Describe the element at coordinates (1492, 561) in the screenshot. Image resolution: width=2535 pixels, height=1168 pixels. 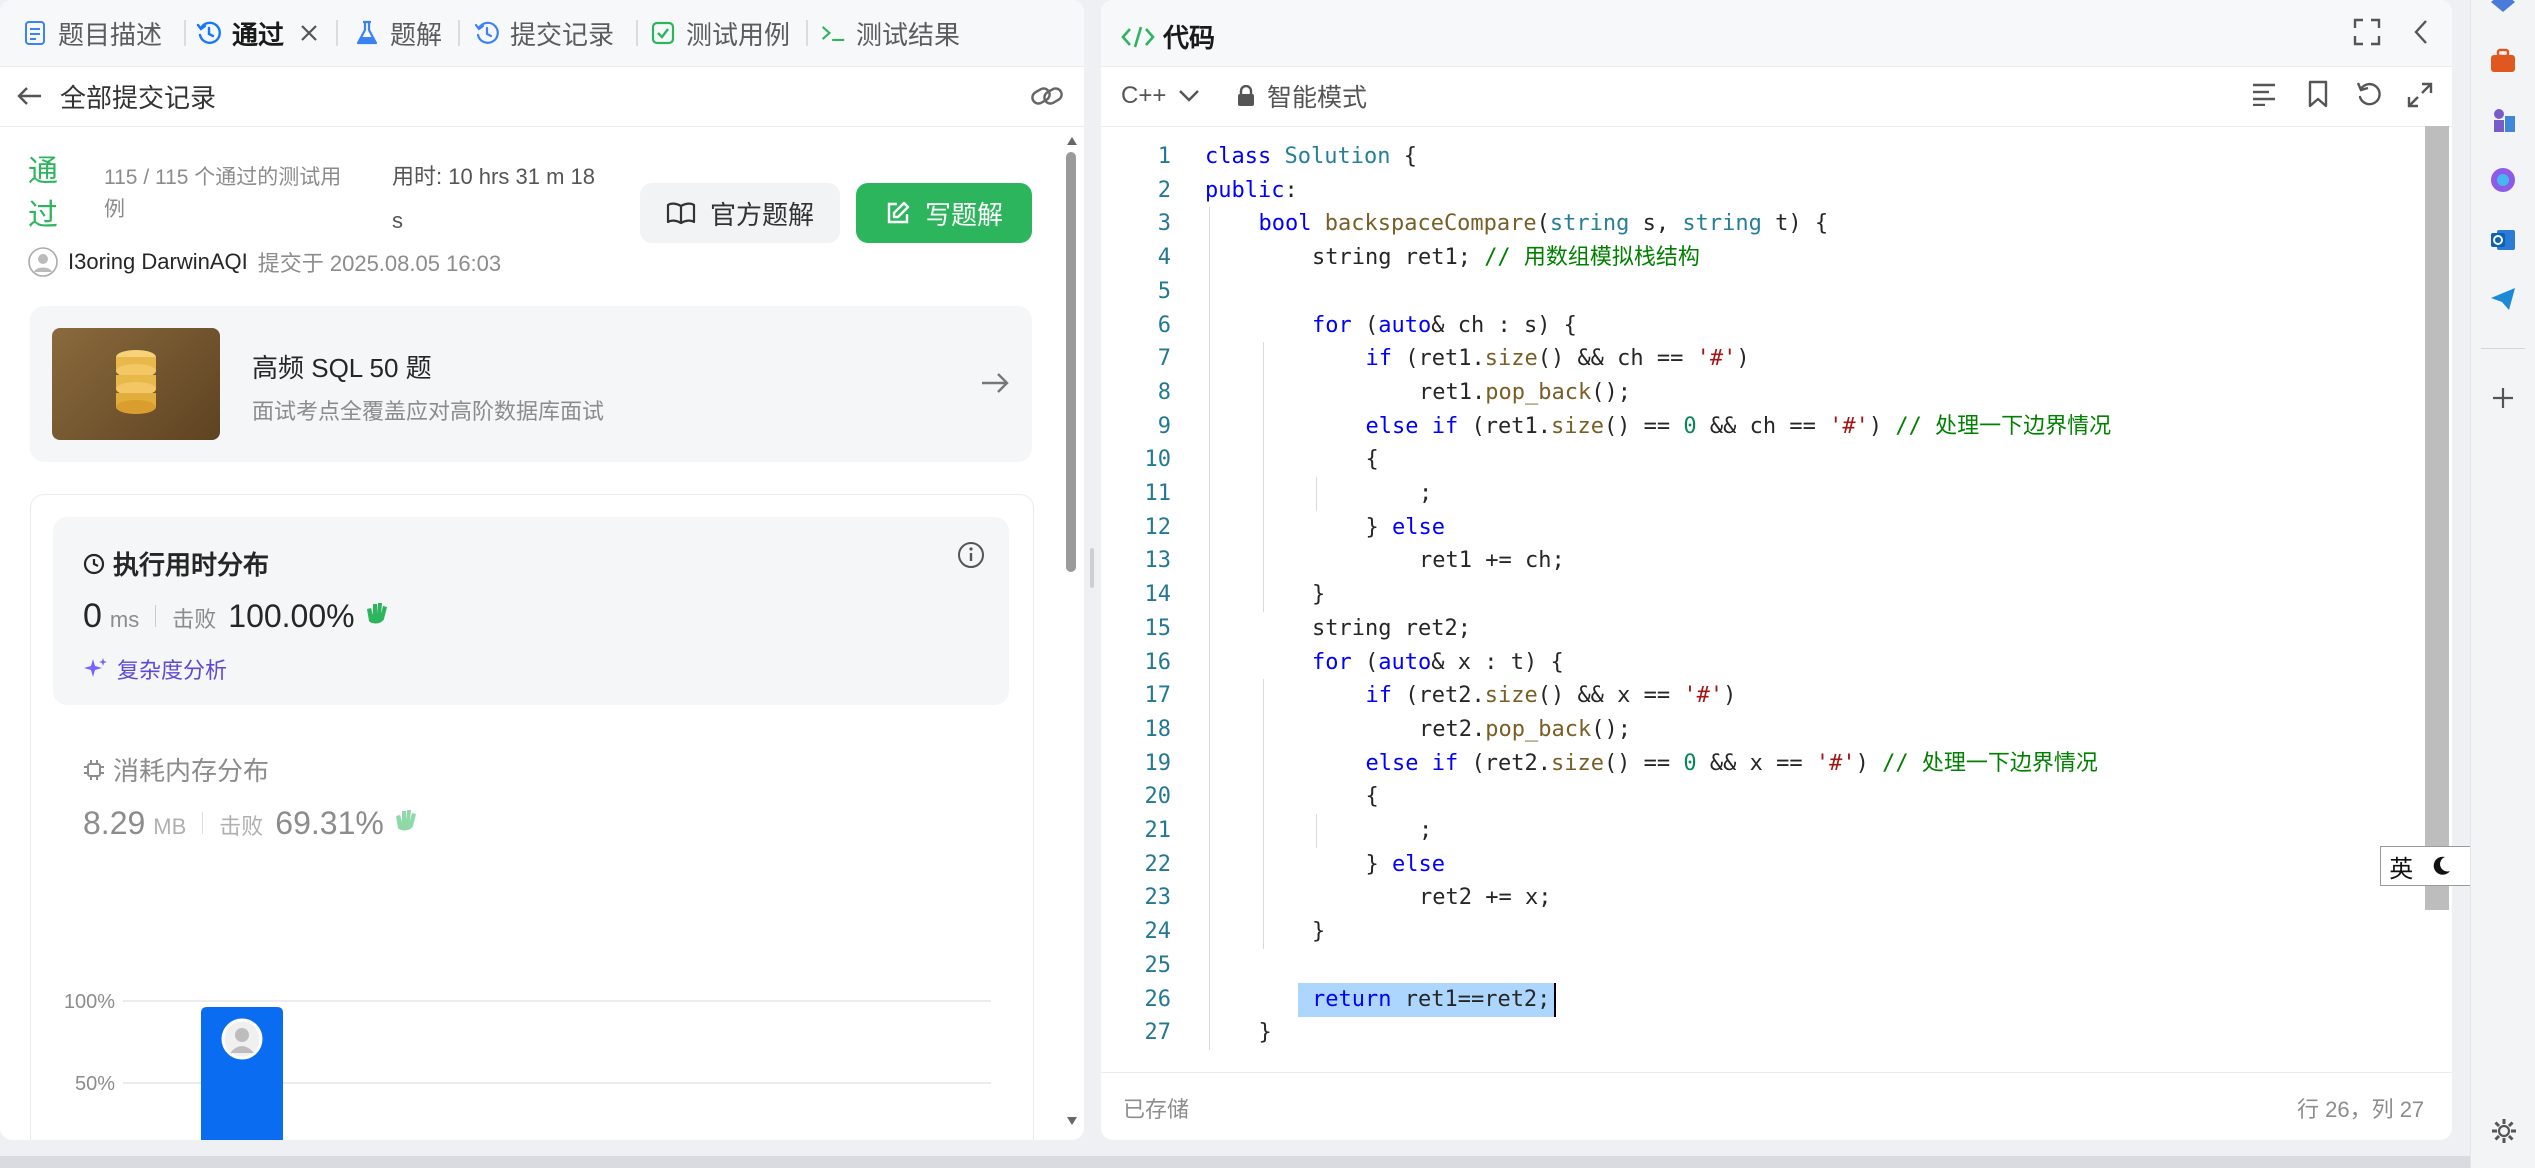
I see `code-line: ret1 += ch;` at that location.